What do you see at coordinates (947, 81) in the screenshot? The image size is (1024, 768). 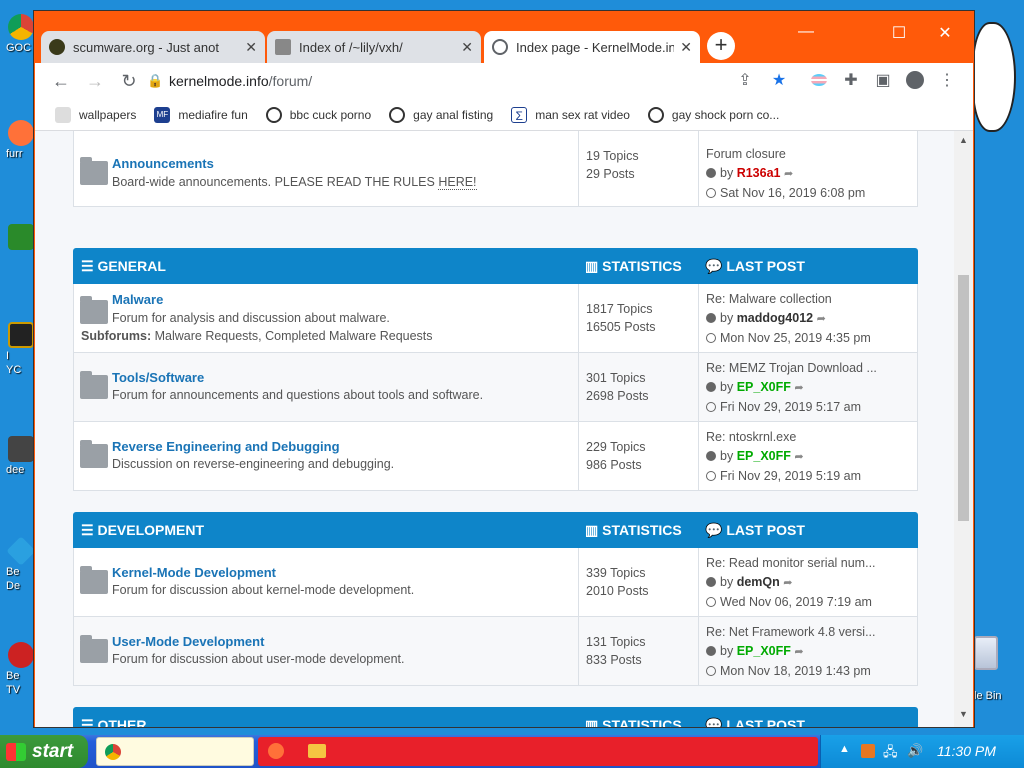 I see `menu-kebab-icon: ⋮` at bounding box center [947, 81].